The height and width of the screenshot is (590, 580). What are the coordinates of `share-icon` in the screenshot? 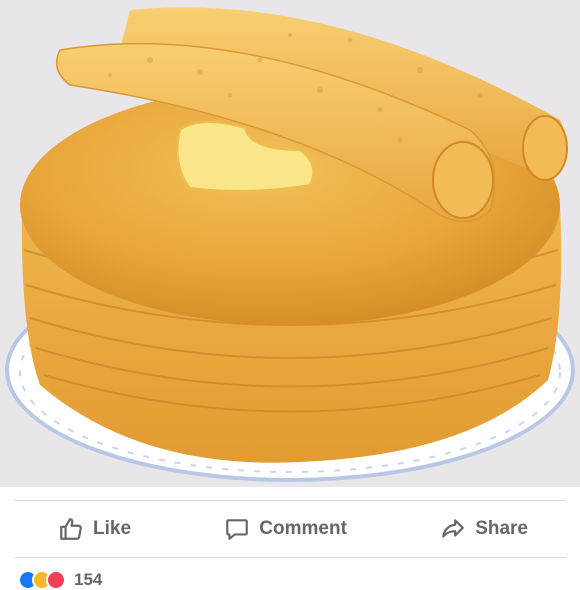 It's located at (453, 529).